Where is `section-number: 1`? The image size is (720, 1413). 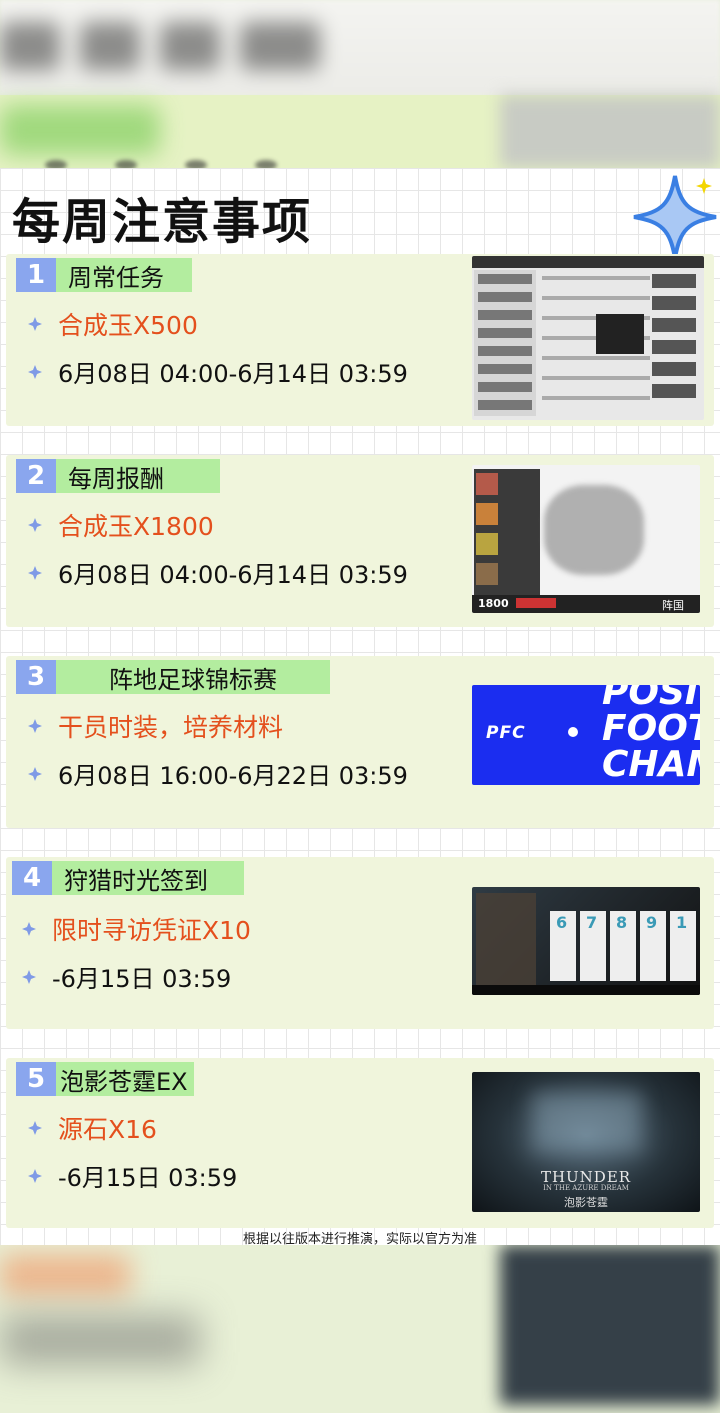
section-number: 1 is located at coordinates (36, 275).